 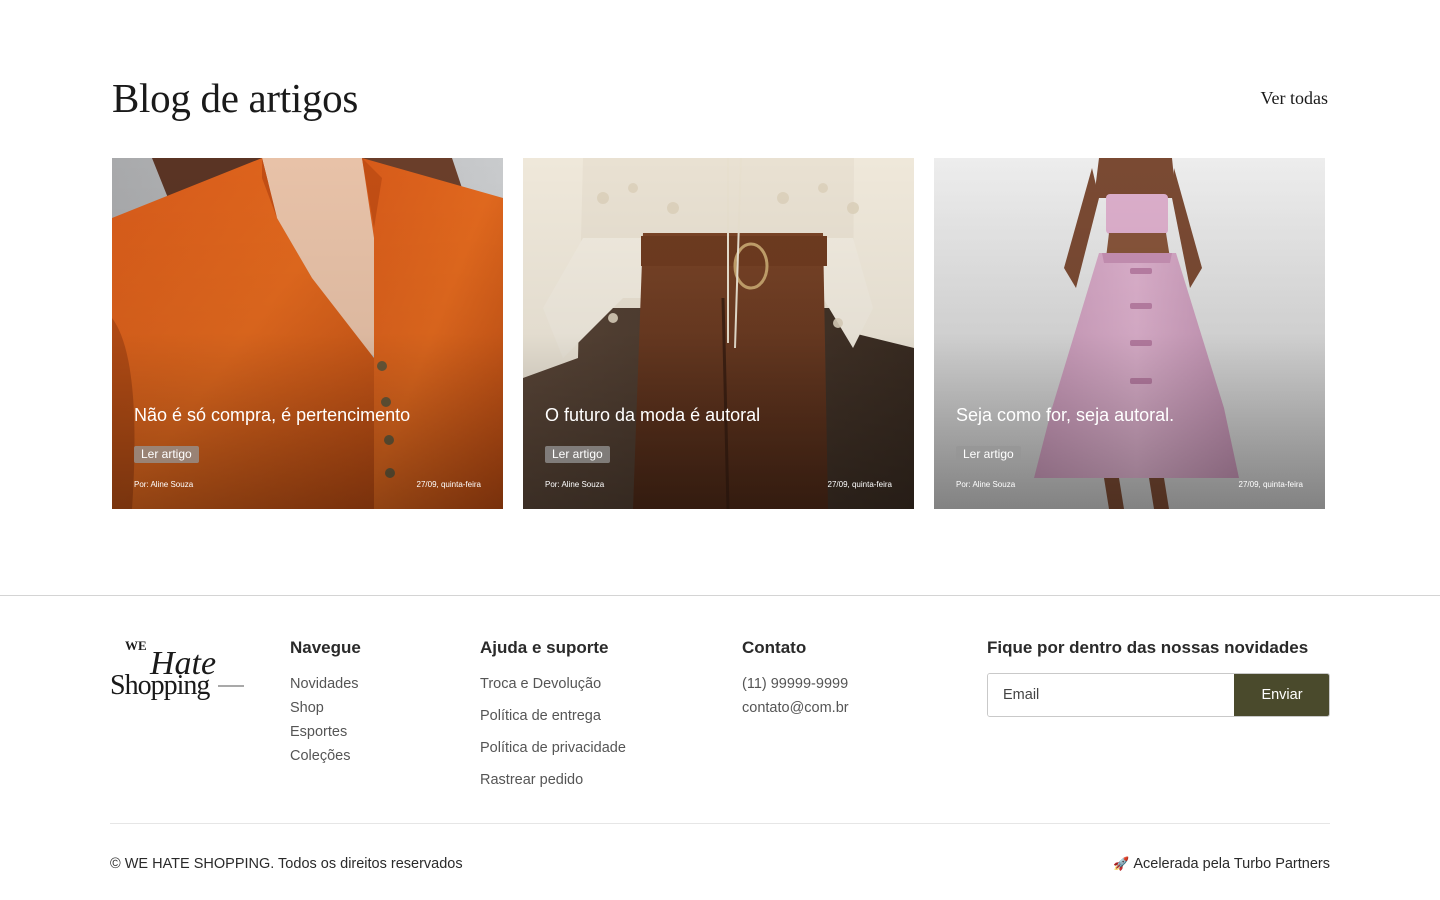 I want to click on card-title: Não é só compra, é pertencimento, so click(x=272, y=415).